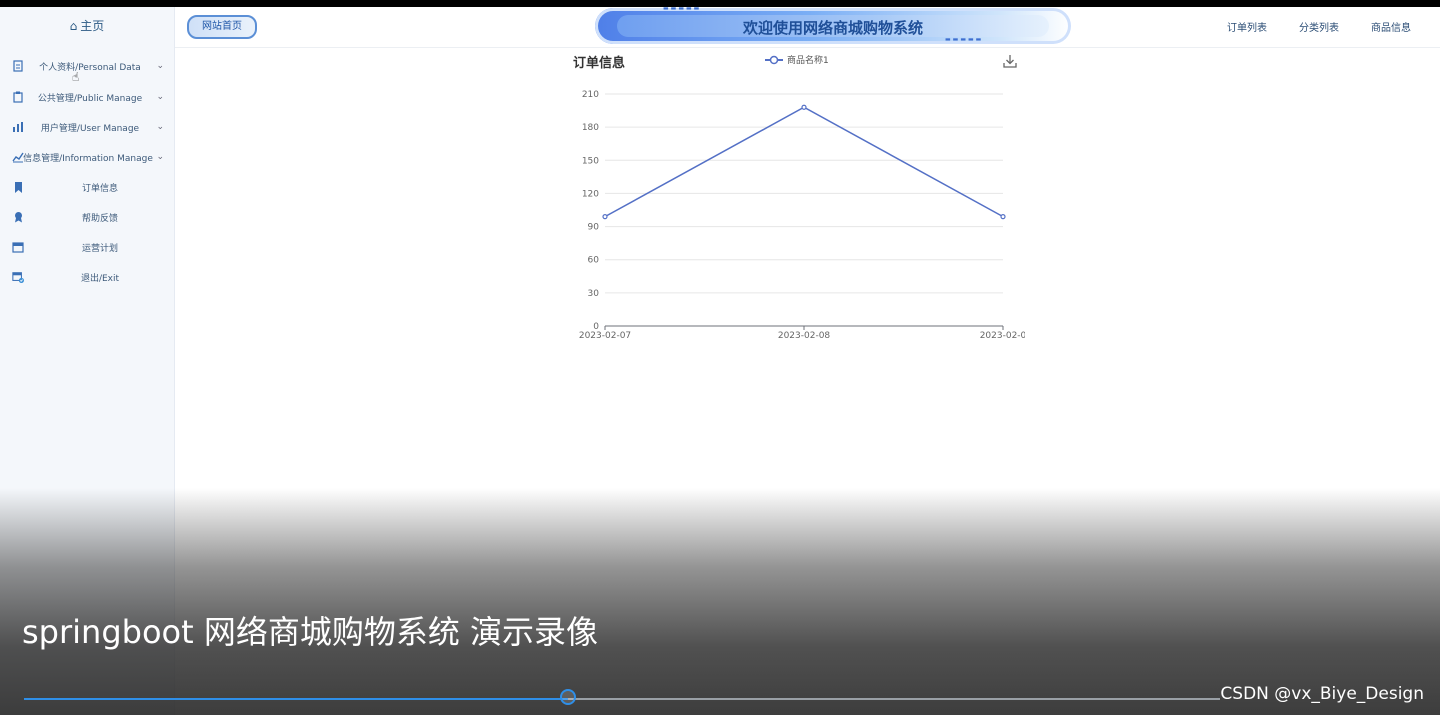 This screenshot has width=1440, height=715. I want to click on sidebar-item-help-feedback: 帮助反馈, so click(87, 217).